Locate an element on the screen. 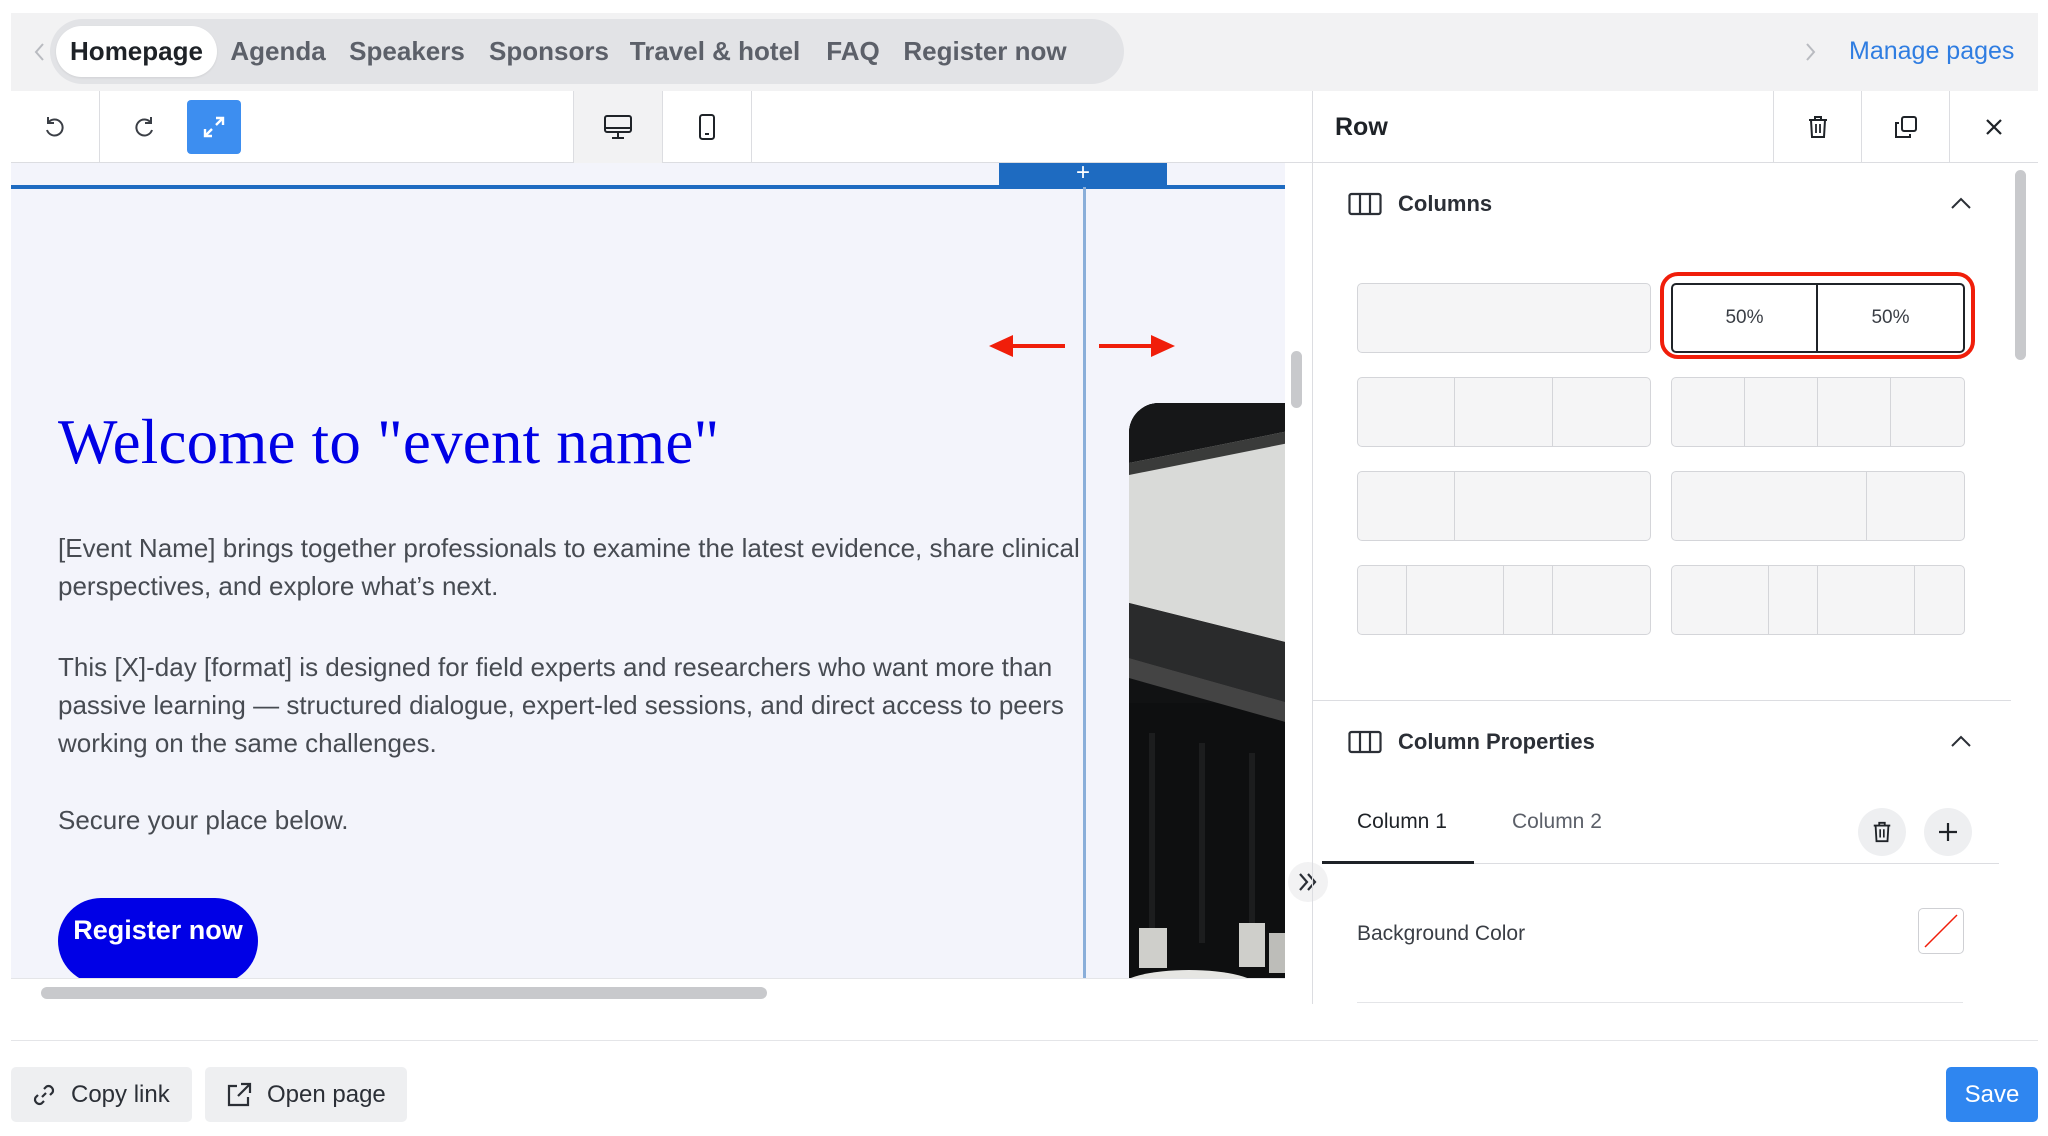 This screenshot has width=2048, height=1136. layout-option-3-col is located at coordinates (1504, 412).